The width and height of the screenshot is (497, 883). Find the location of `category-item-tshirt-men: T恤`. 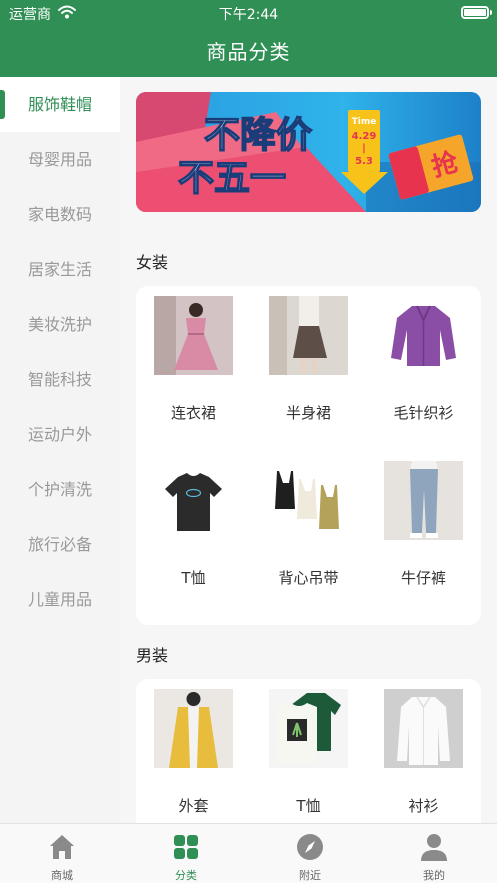

category-item-tshirt-men: T恤 is located at coordinates (308, 751).